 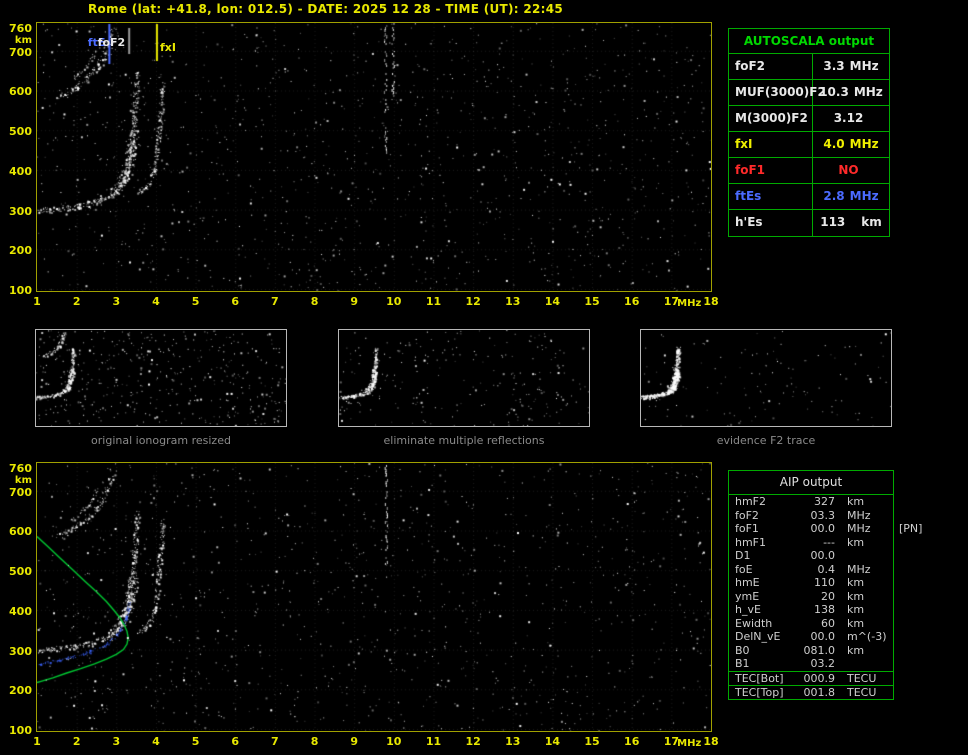 What do you see at coordinates (809, 41) in the screenshot?
I see `autoscala-table-title: AUTOSCALA output` at bounding box center [809, 41].